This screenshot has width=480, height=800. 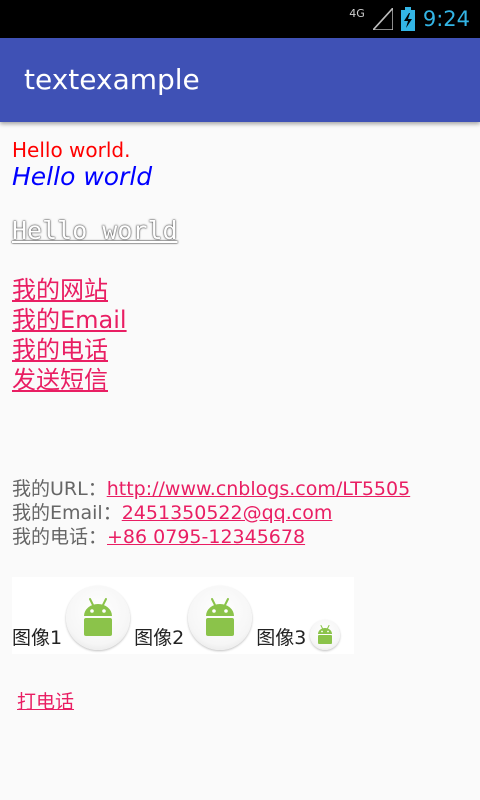 I want to click on hello-italic-text: Hello world, so click(x=82, y=176).